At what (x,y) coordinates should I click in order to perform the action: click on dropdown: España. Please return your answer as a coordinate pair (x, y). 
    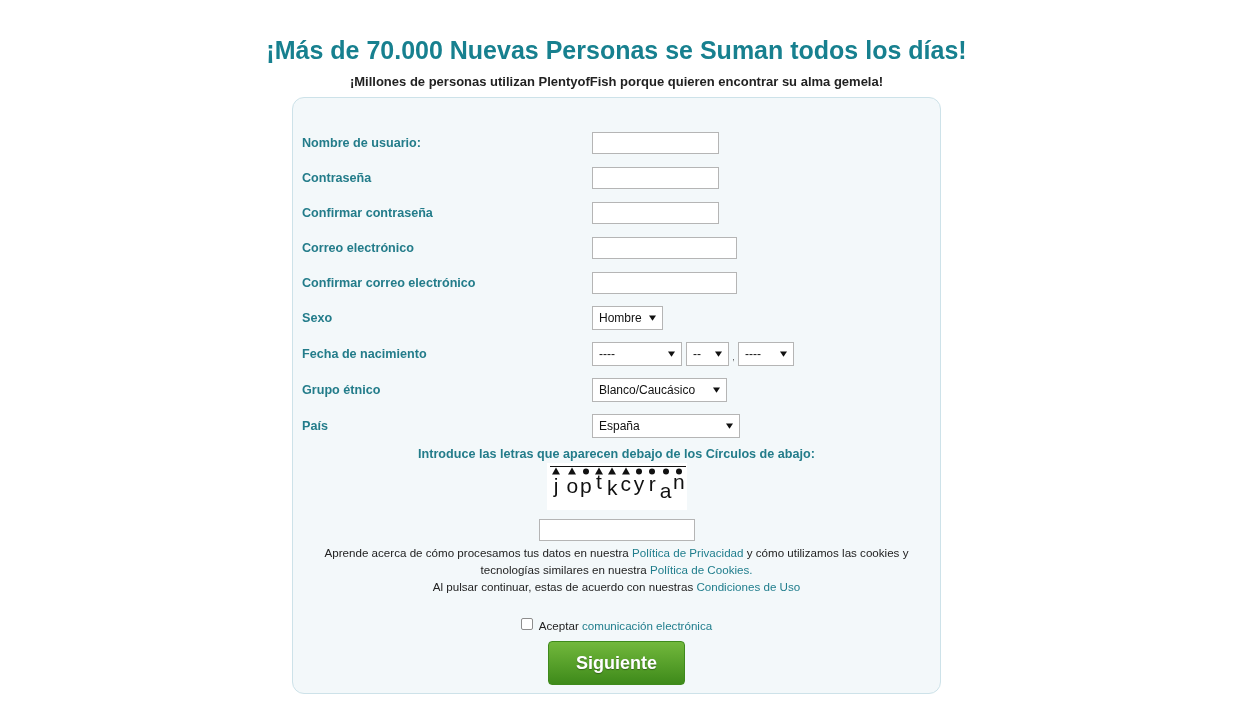
    Looking at the image, I should click on (666, 426).